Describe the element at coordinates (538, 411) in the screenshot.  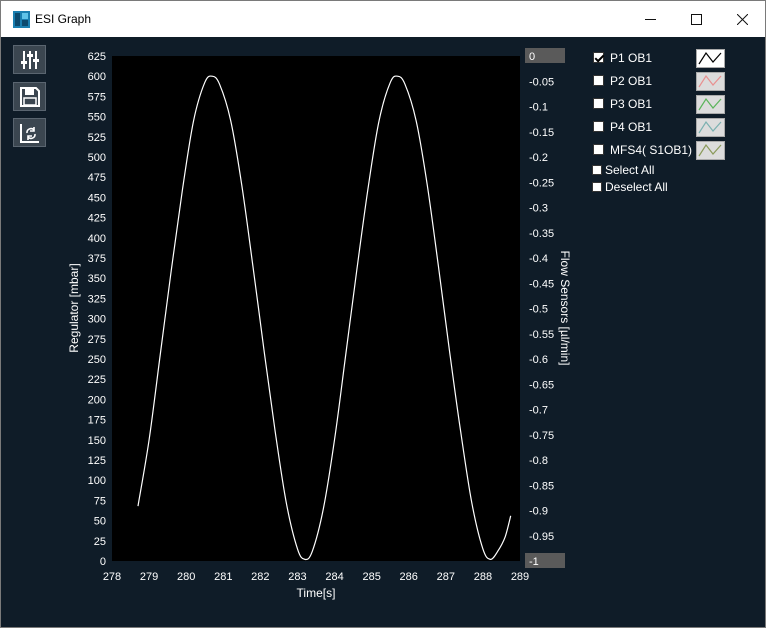
I see `y2-tick-label: -0.7` at that location.